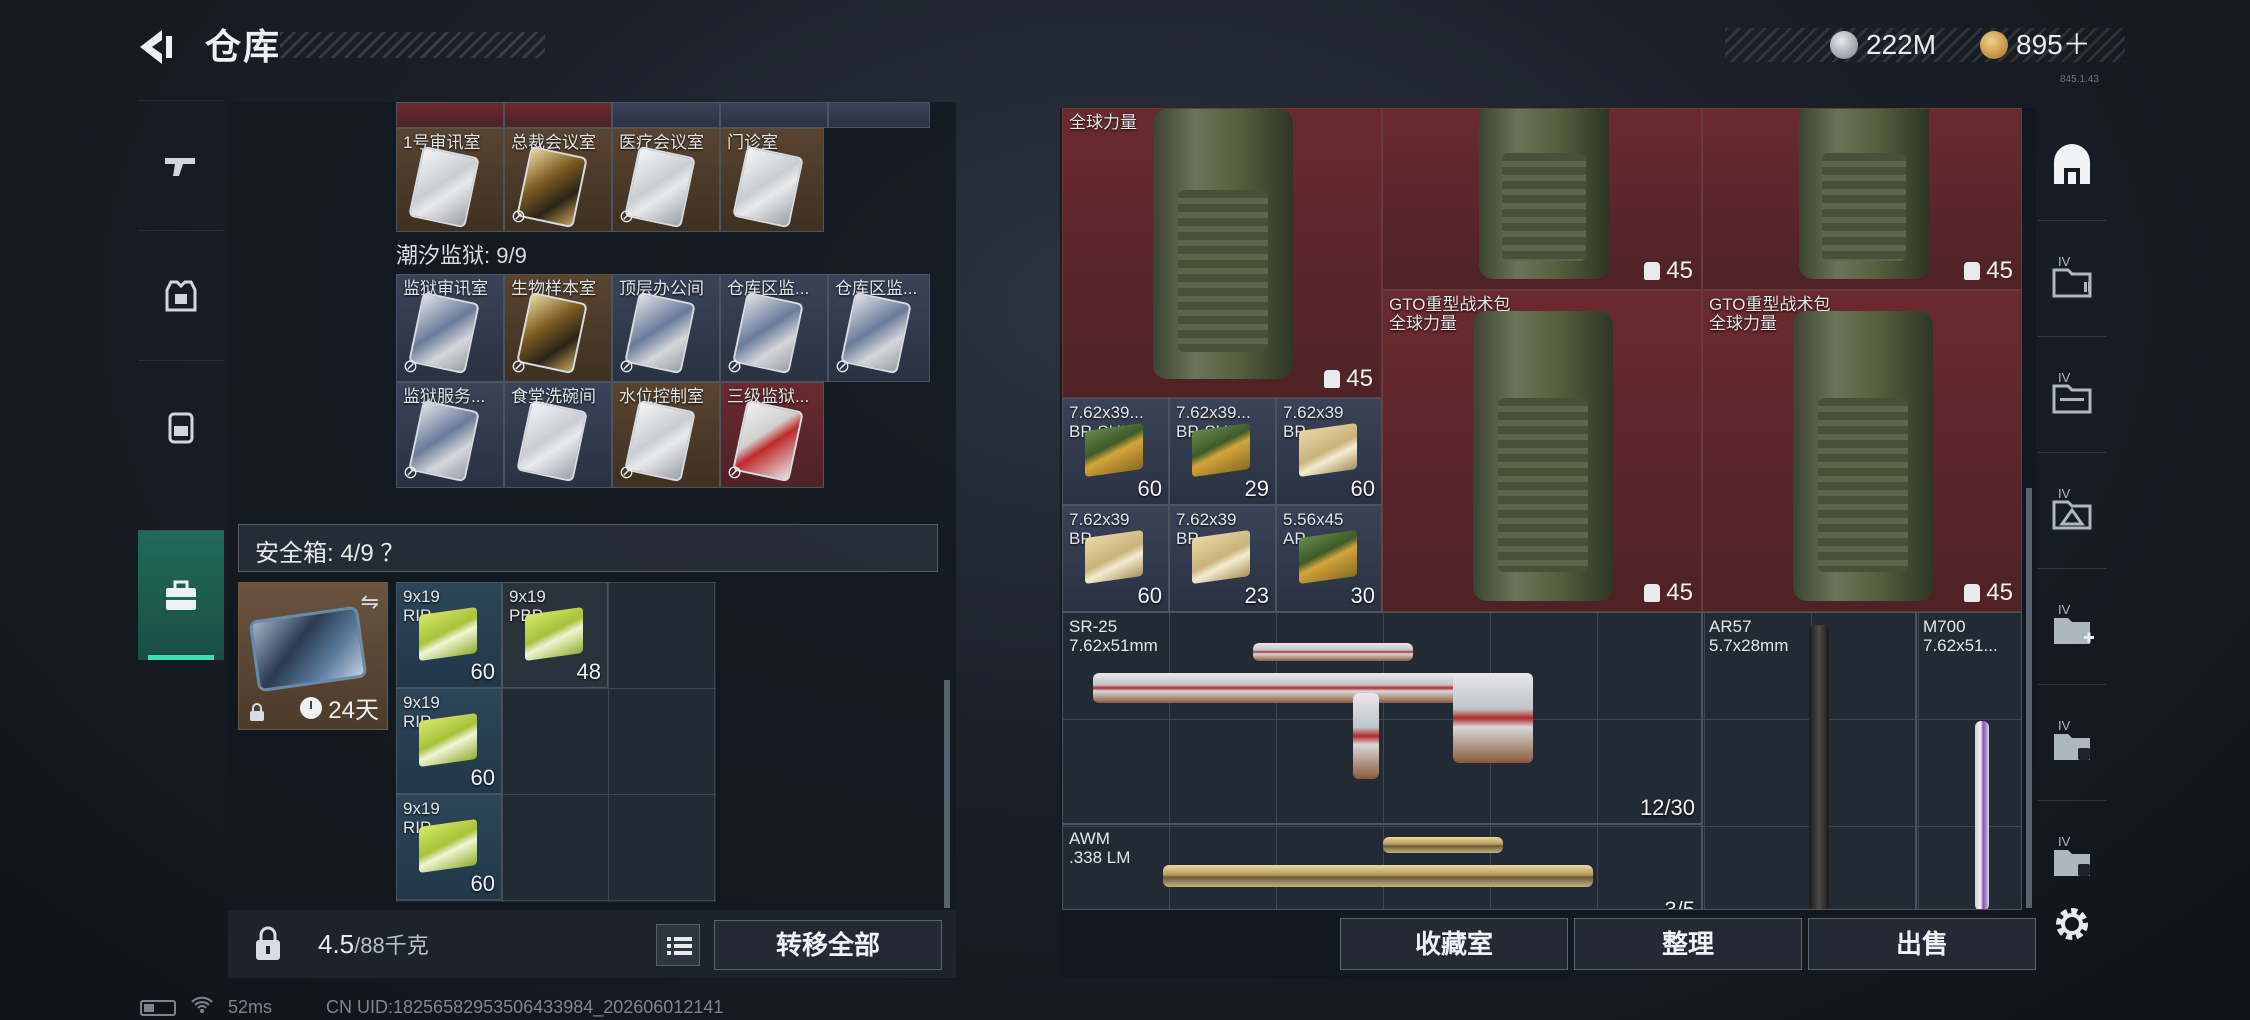 Image resolution: width=2250 pixels, height=1020 pixels. What do you see at coordinates (181, 595) in the screenshot?
I see `nav-item-safebox` at bounding box center [181, 595].